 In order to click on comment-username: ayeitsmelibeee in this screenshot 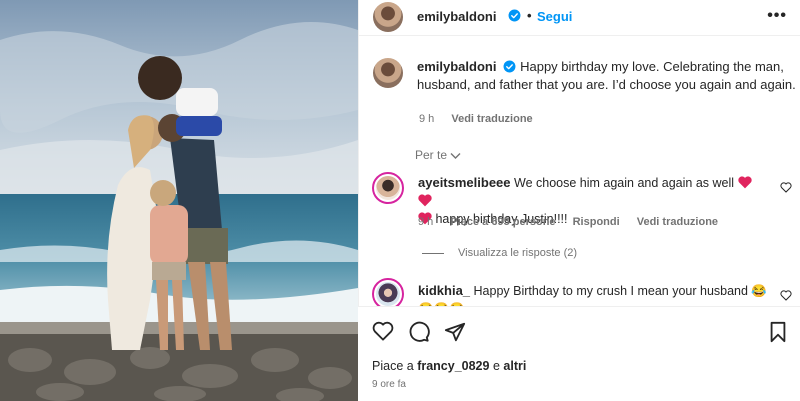, I will do `click(464, 182)`.